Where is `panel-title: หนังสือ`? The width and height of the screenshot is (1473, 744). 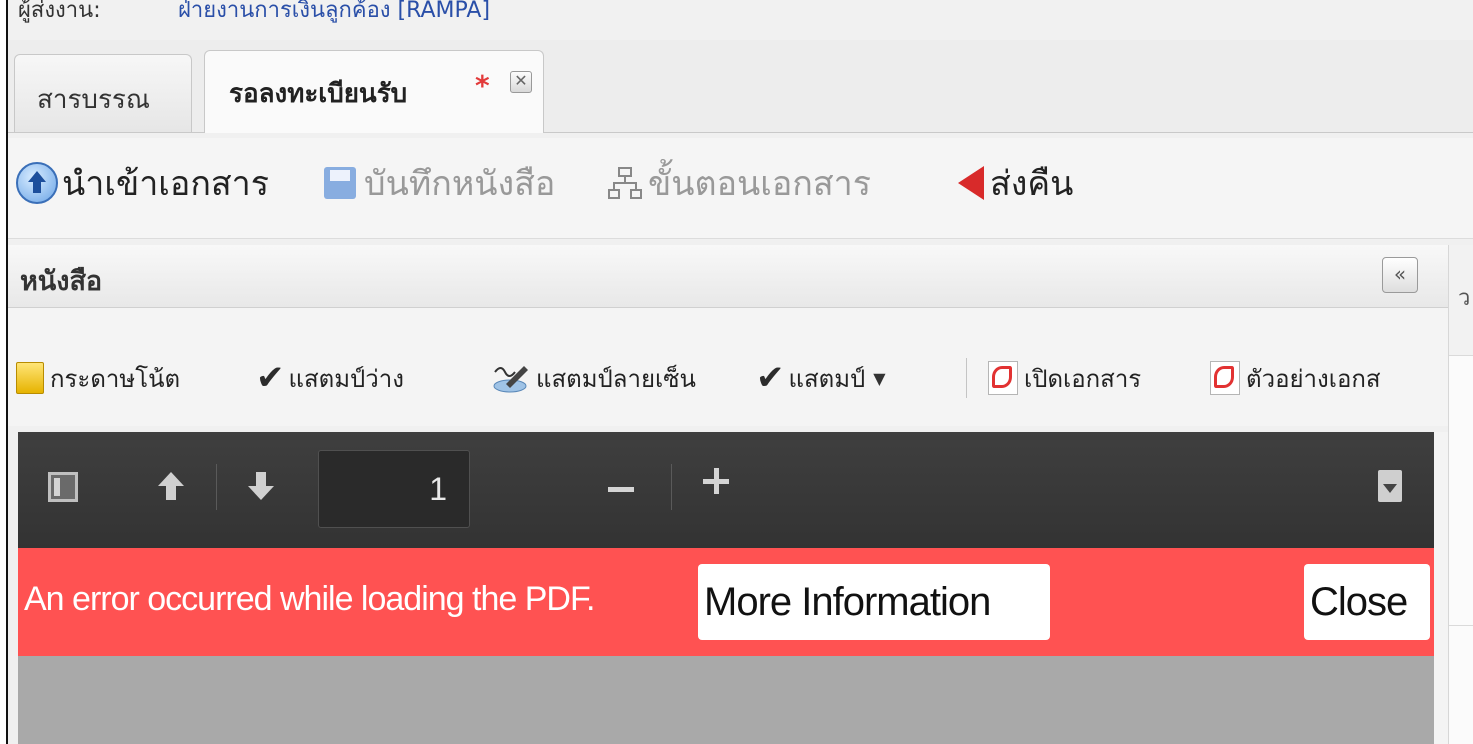 panel-title: หนังสือ is located at coordinates (61, 281).